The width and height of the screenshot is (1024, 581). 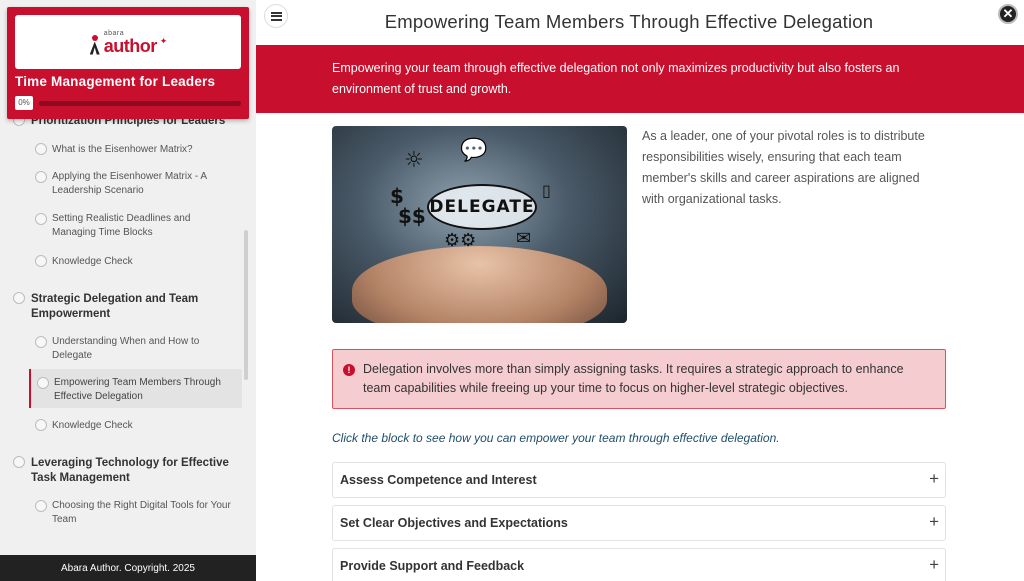 I want to click on close-button: ✕, so click(x=1008, y=14).